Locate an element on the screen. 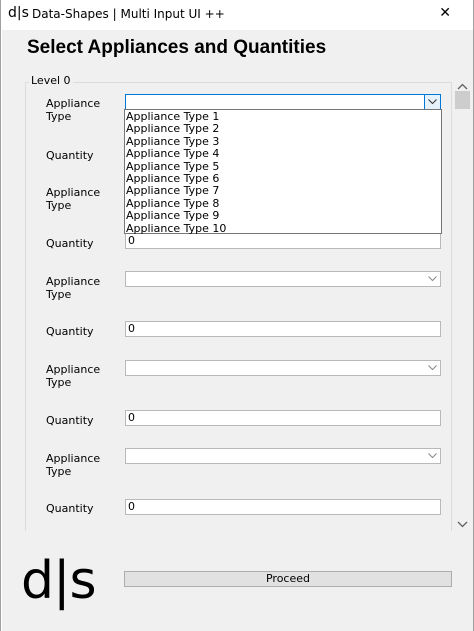  dropdown-option: Appliance Type 10 is located at coordinates (283, 228).